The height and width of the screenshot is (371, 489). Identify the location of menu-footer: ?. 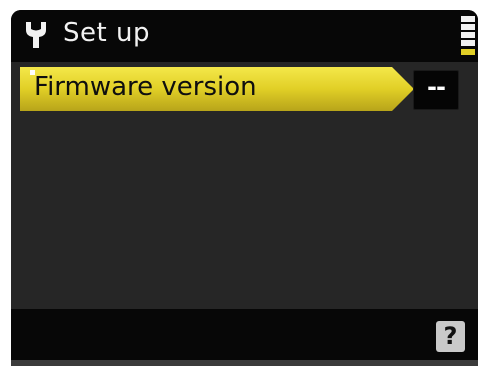
(244, 337).